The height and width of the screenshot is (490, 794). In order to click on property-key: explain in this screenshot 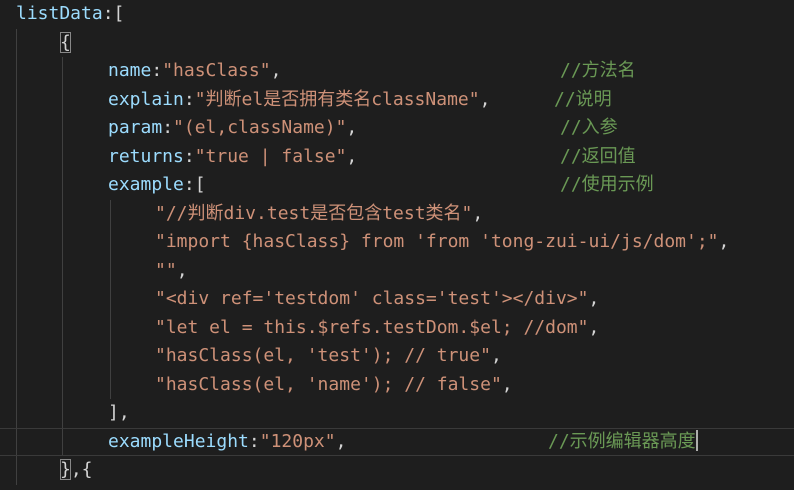, I will do `click(146, 99)`.